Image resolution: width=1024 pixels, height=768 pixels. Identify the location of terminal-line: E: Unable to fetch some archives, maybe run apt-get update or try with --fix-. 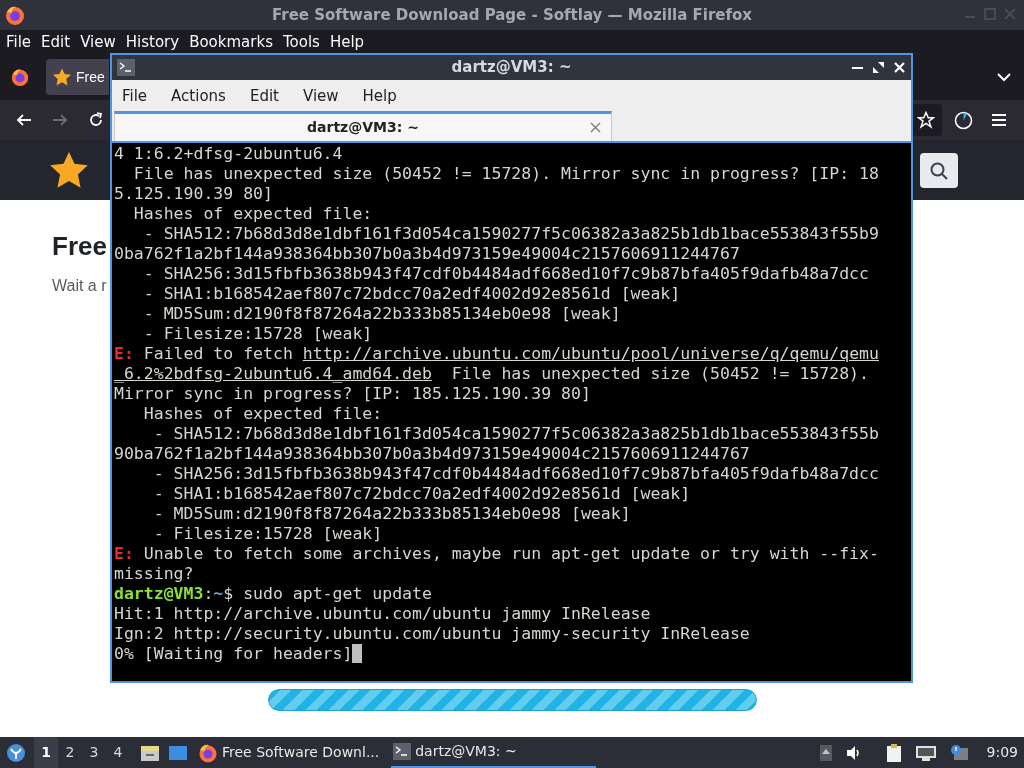
(496, 554).